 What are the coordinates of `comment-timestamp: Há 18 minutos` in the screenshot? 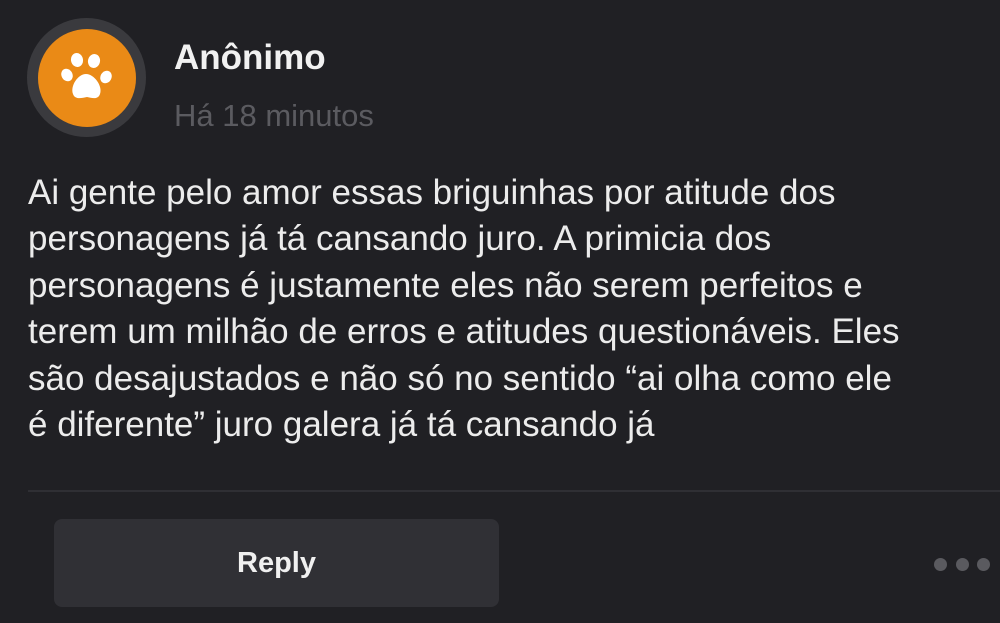 It's located at (274, 115).